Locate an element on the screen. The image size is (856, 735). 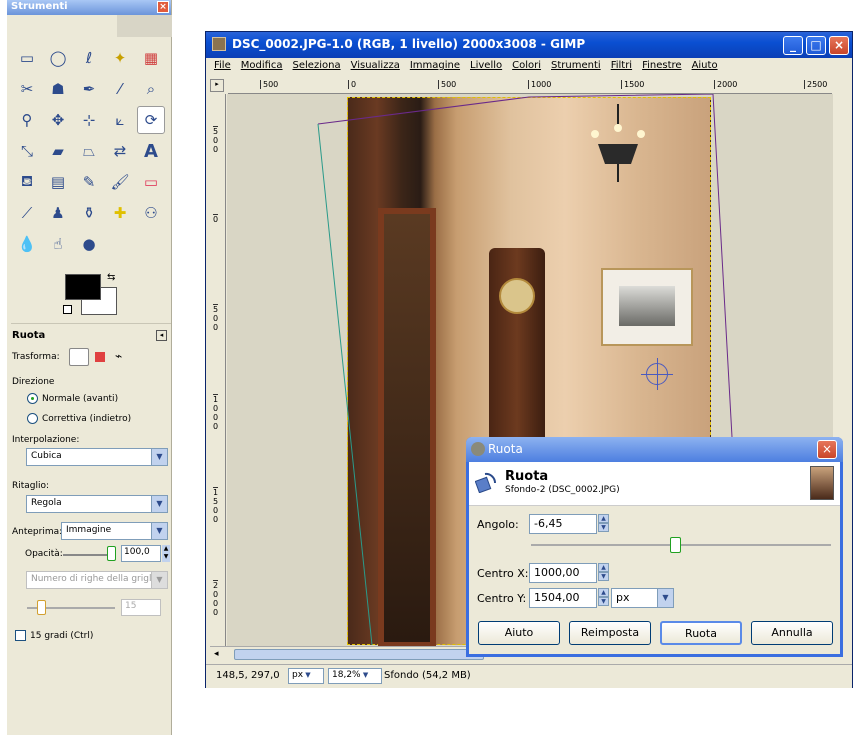
pencil-icon: ✎ is located at coordinates (89, 182).